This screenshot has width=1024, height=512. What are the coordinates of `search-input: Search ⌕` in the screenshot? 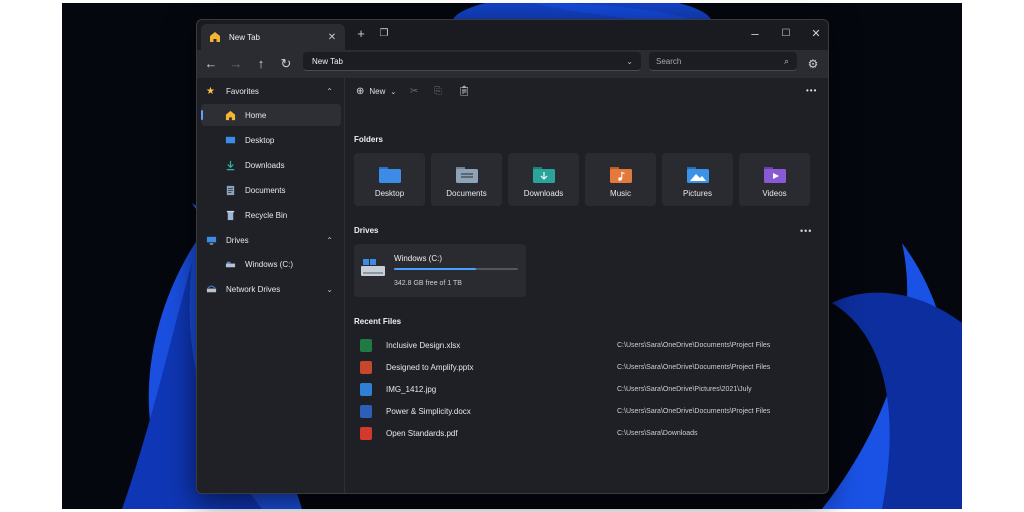 It's located at (723, 61).